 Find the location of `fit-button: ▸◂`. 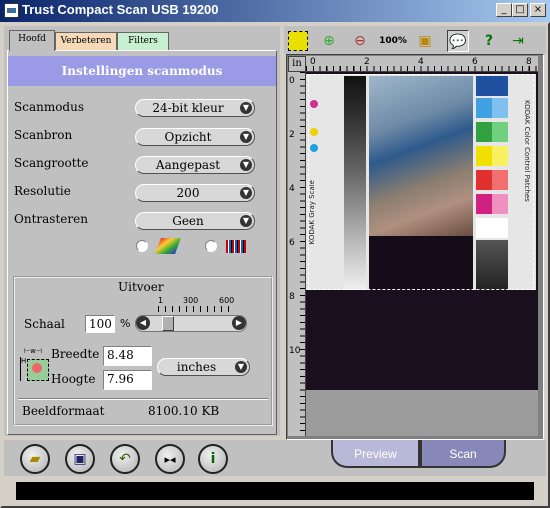

fit-button: ▸◂ is located at coordinates (170, 459).